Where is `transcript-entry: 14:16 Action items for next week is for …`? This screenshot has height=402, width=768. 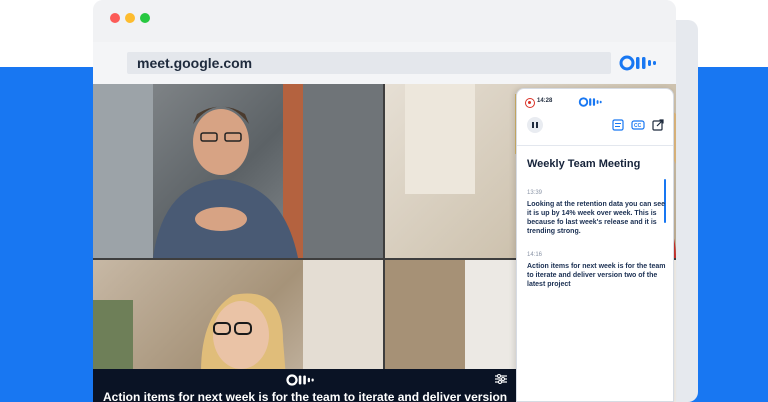
transcript-entry: 14:16 Action items for next week is for … is located at coordinates (597, 270).